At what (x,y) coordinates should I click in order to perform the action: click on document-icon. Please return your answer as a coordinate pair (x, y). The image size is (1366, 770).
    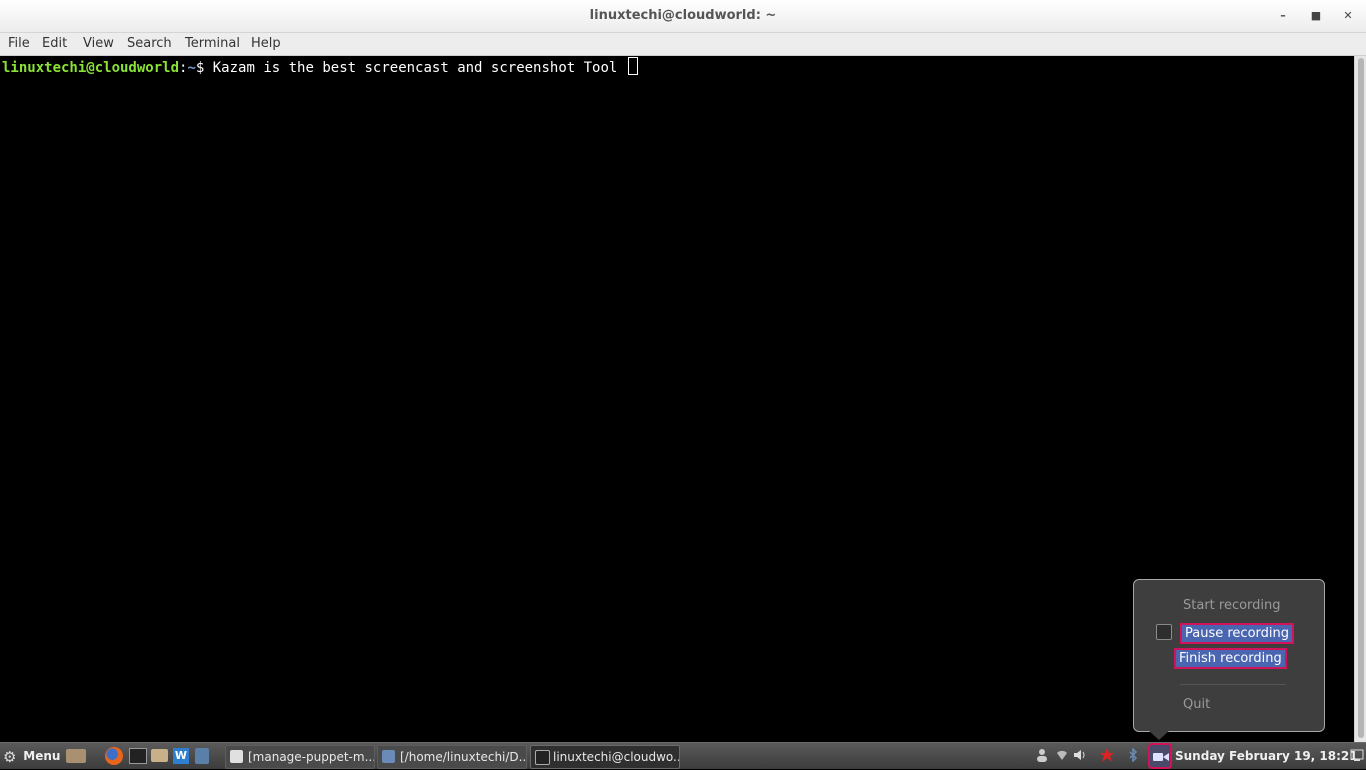
    Looking at the image, I should click on (236, 756).